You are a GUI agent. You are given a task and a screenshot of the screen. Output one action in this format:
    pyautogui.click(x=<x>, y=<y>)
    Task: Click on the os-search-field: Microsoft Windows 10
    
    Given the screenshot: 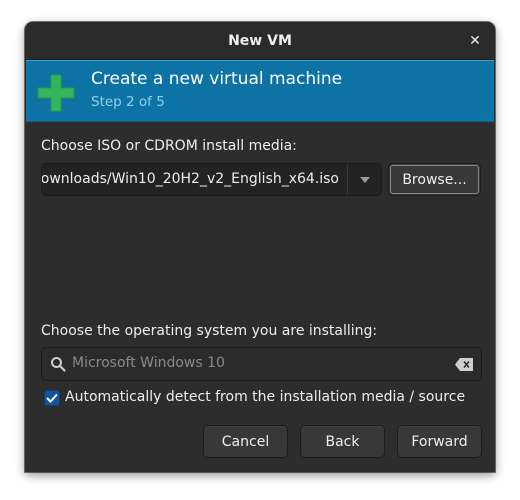 What is the action you would take?
    pyautogui.click(x=261, y=364)
    